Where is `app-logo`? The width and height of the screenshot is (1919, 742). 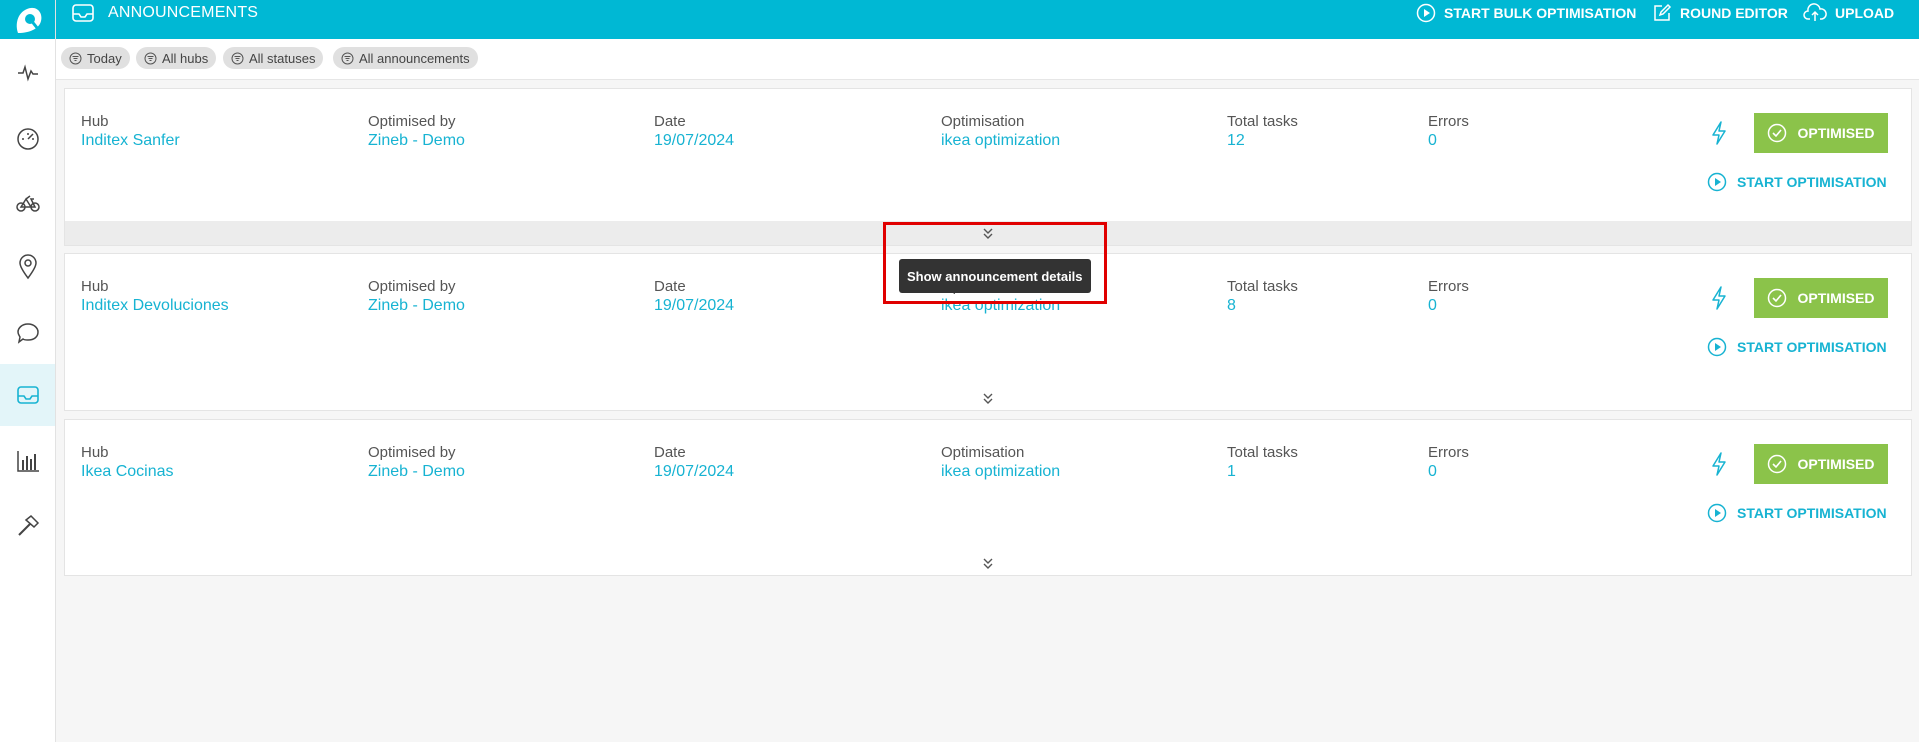 app-logo is located at coordinates (27, 19).